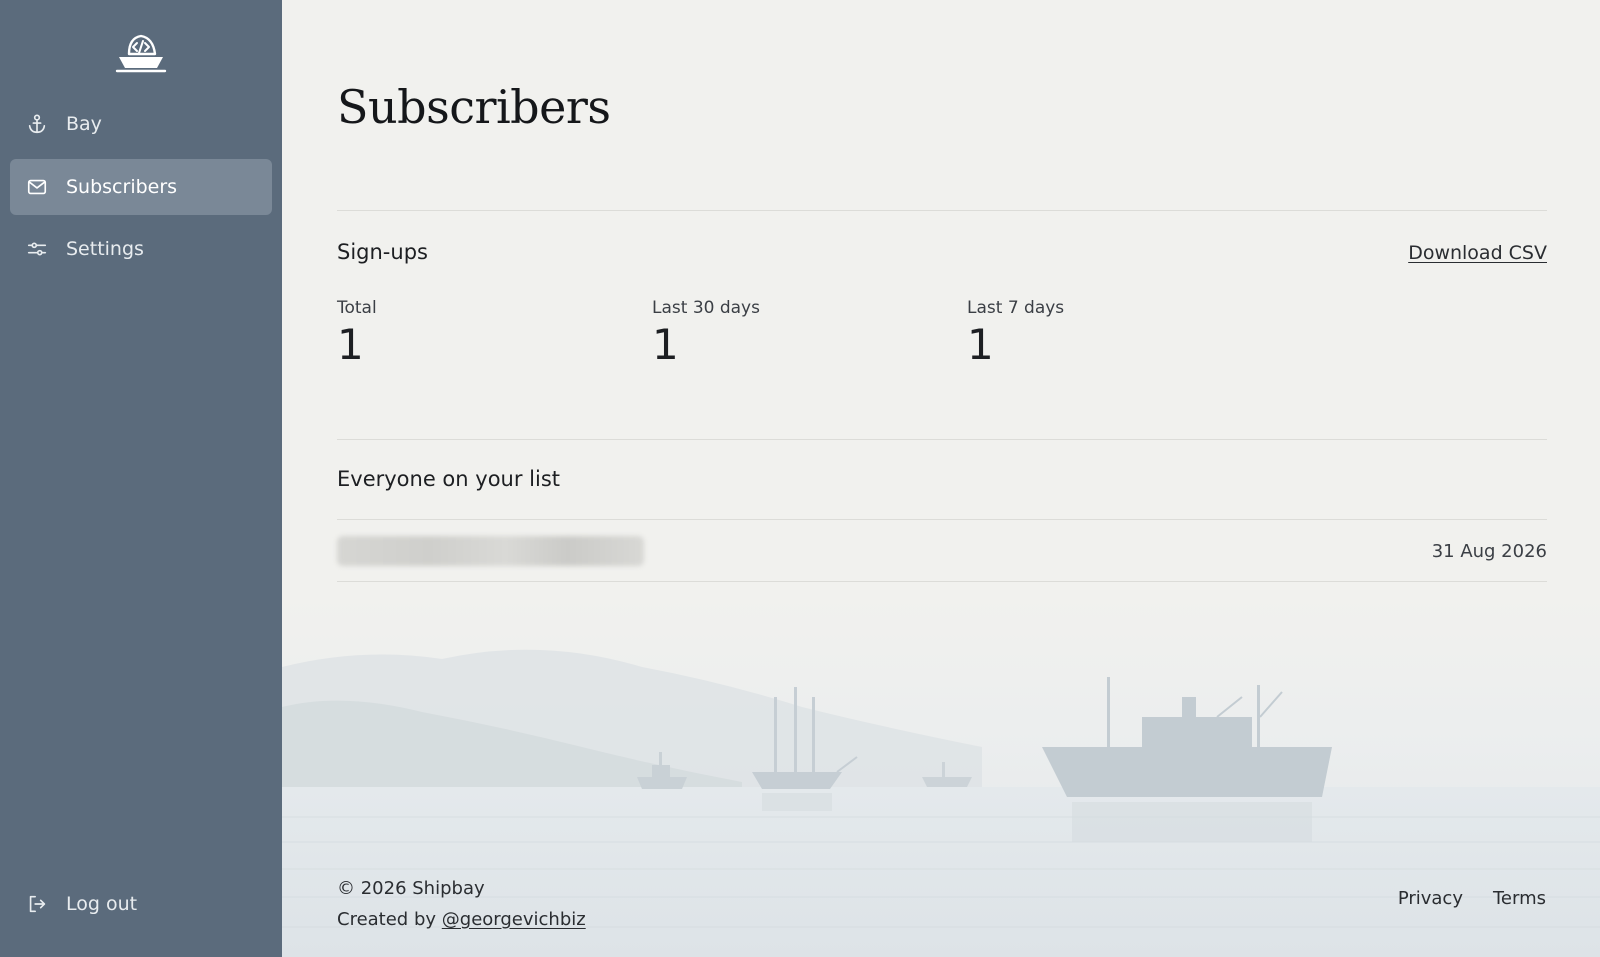 This screenshot has height=957, width=1600. I want to click on ship-code-logo, so click(141, 53).